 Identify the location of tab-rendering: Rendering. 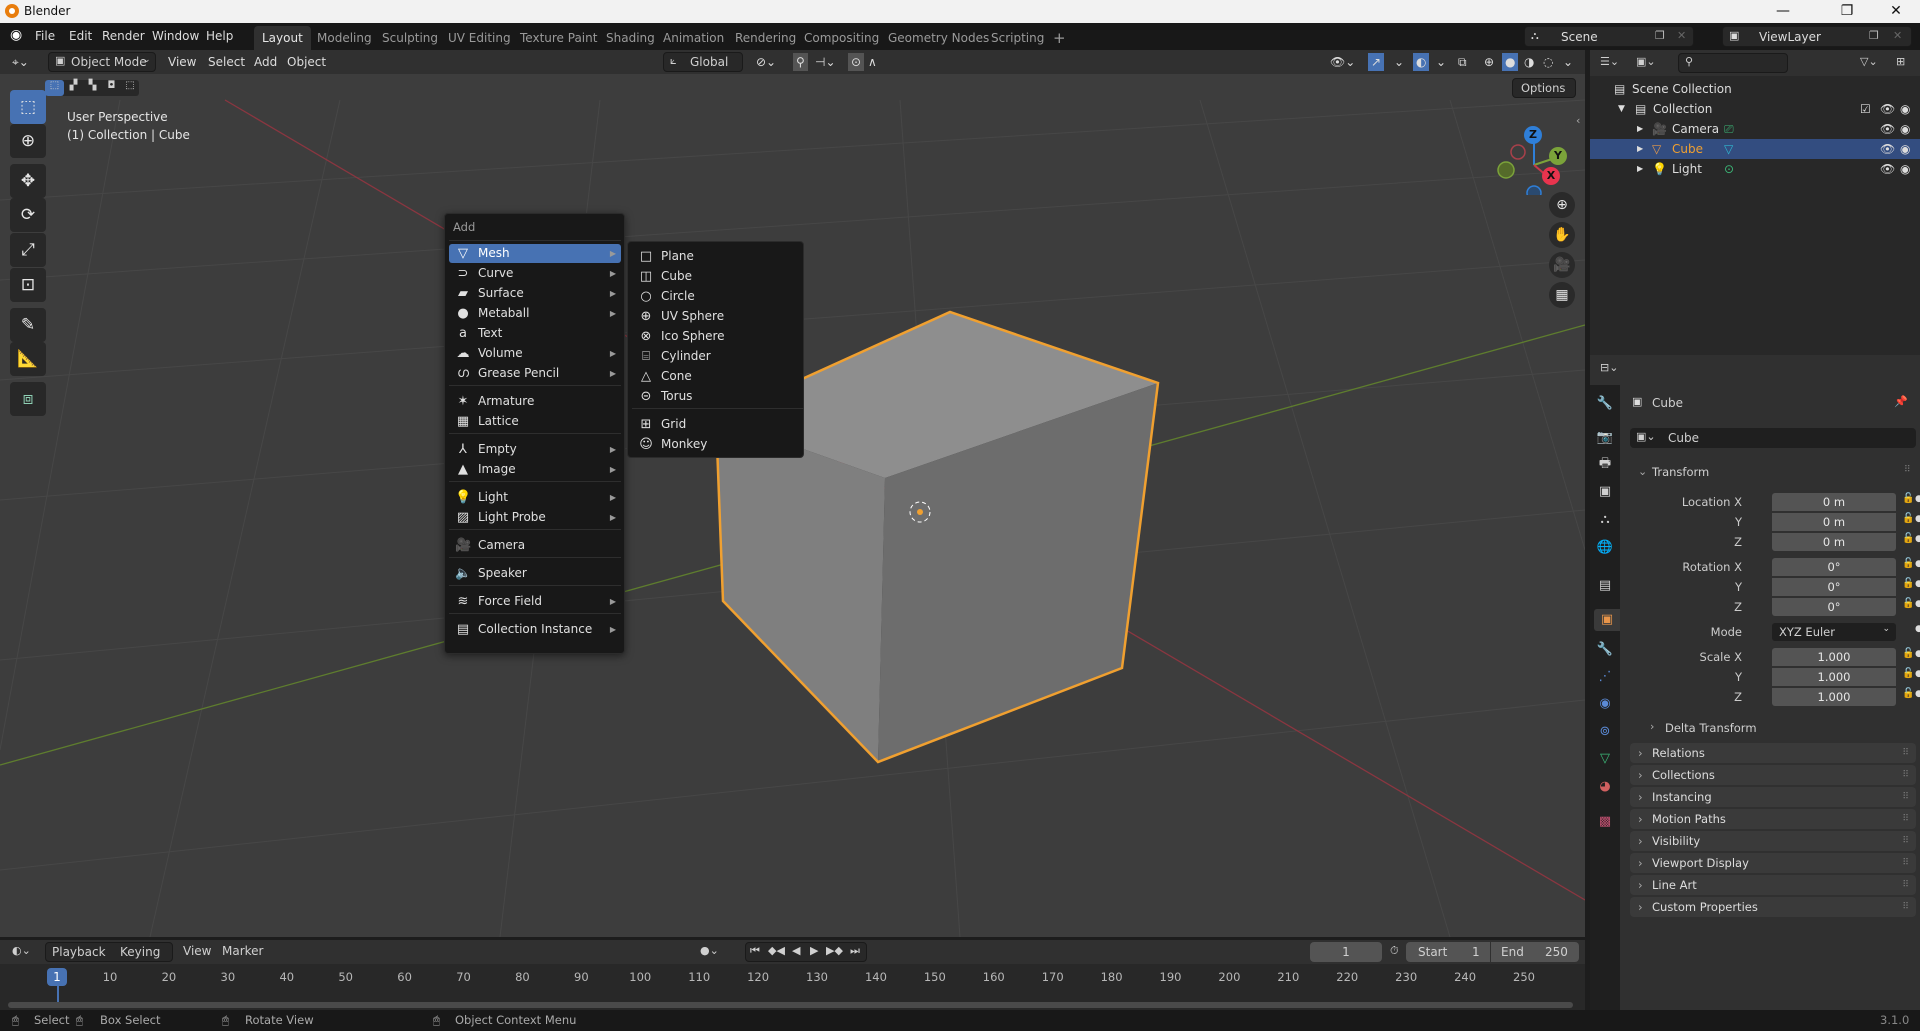
(765, 38).